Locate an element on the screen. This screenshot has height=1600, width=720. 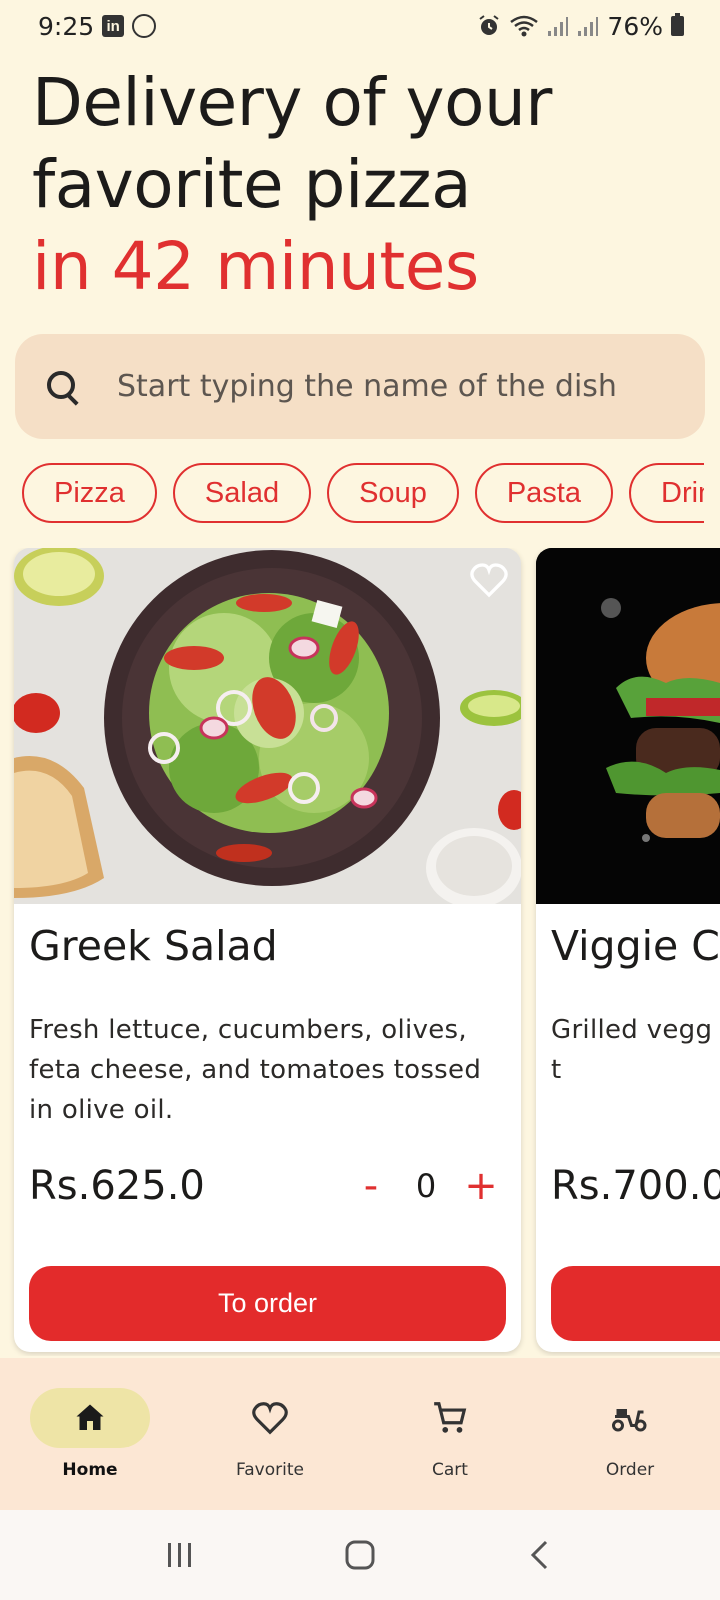
bottom-navigation: Home Favorite Cart Order is located at coordinates (360, 1434).